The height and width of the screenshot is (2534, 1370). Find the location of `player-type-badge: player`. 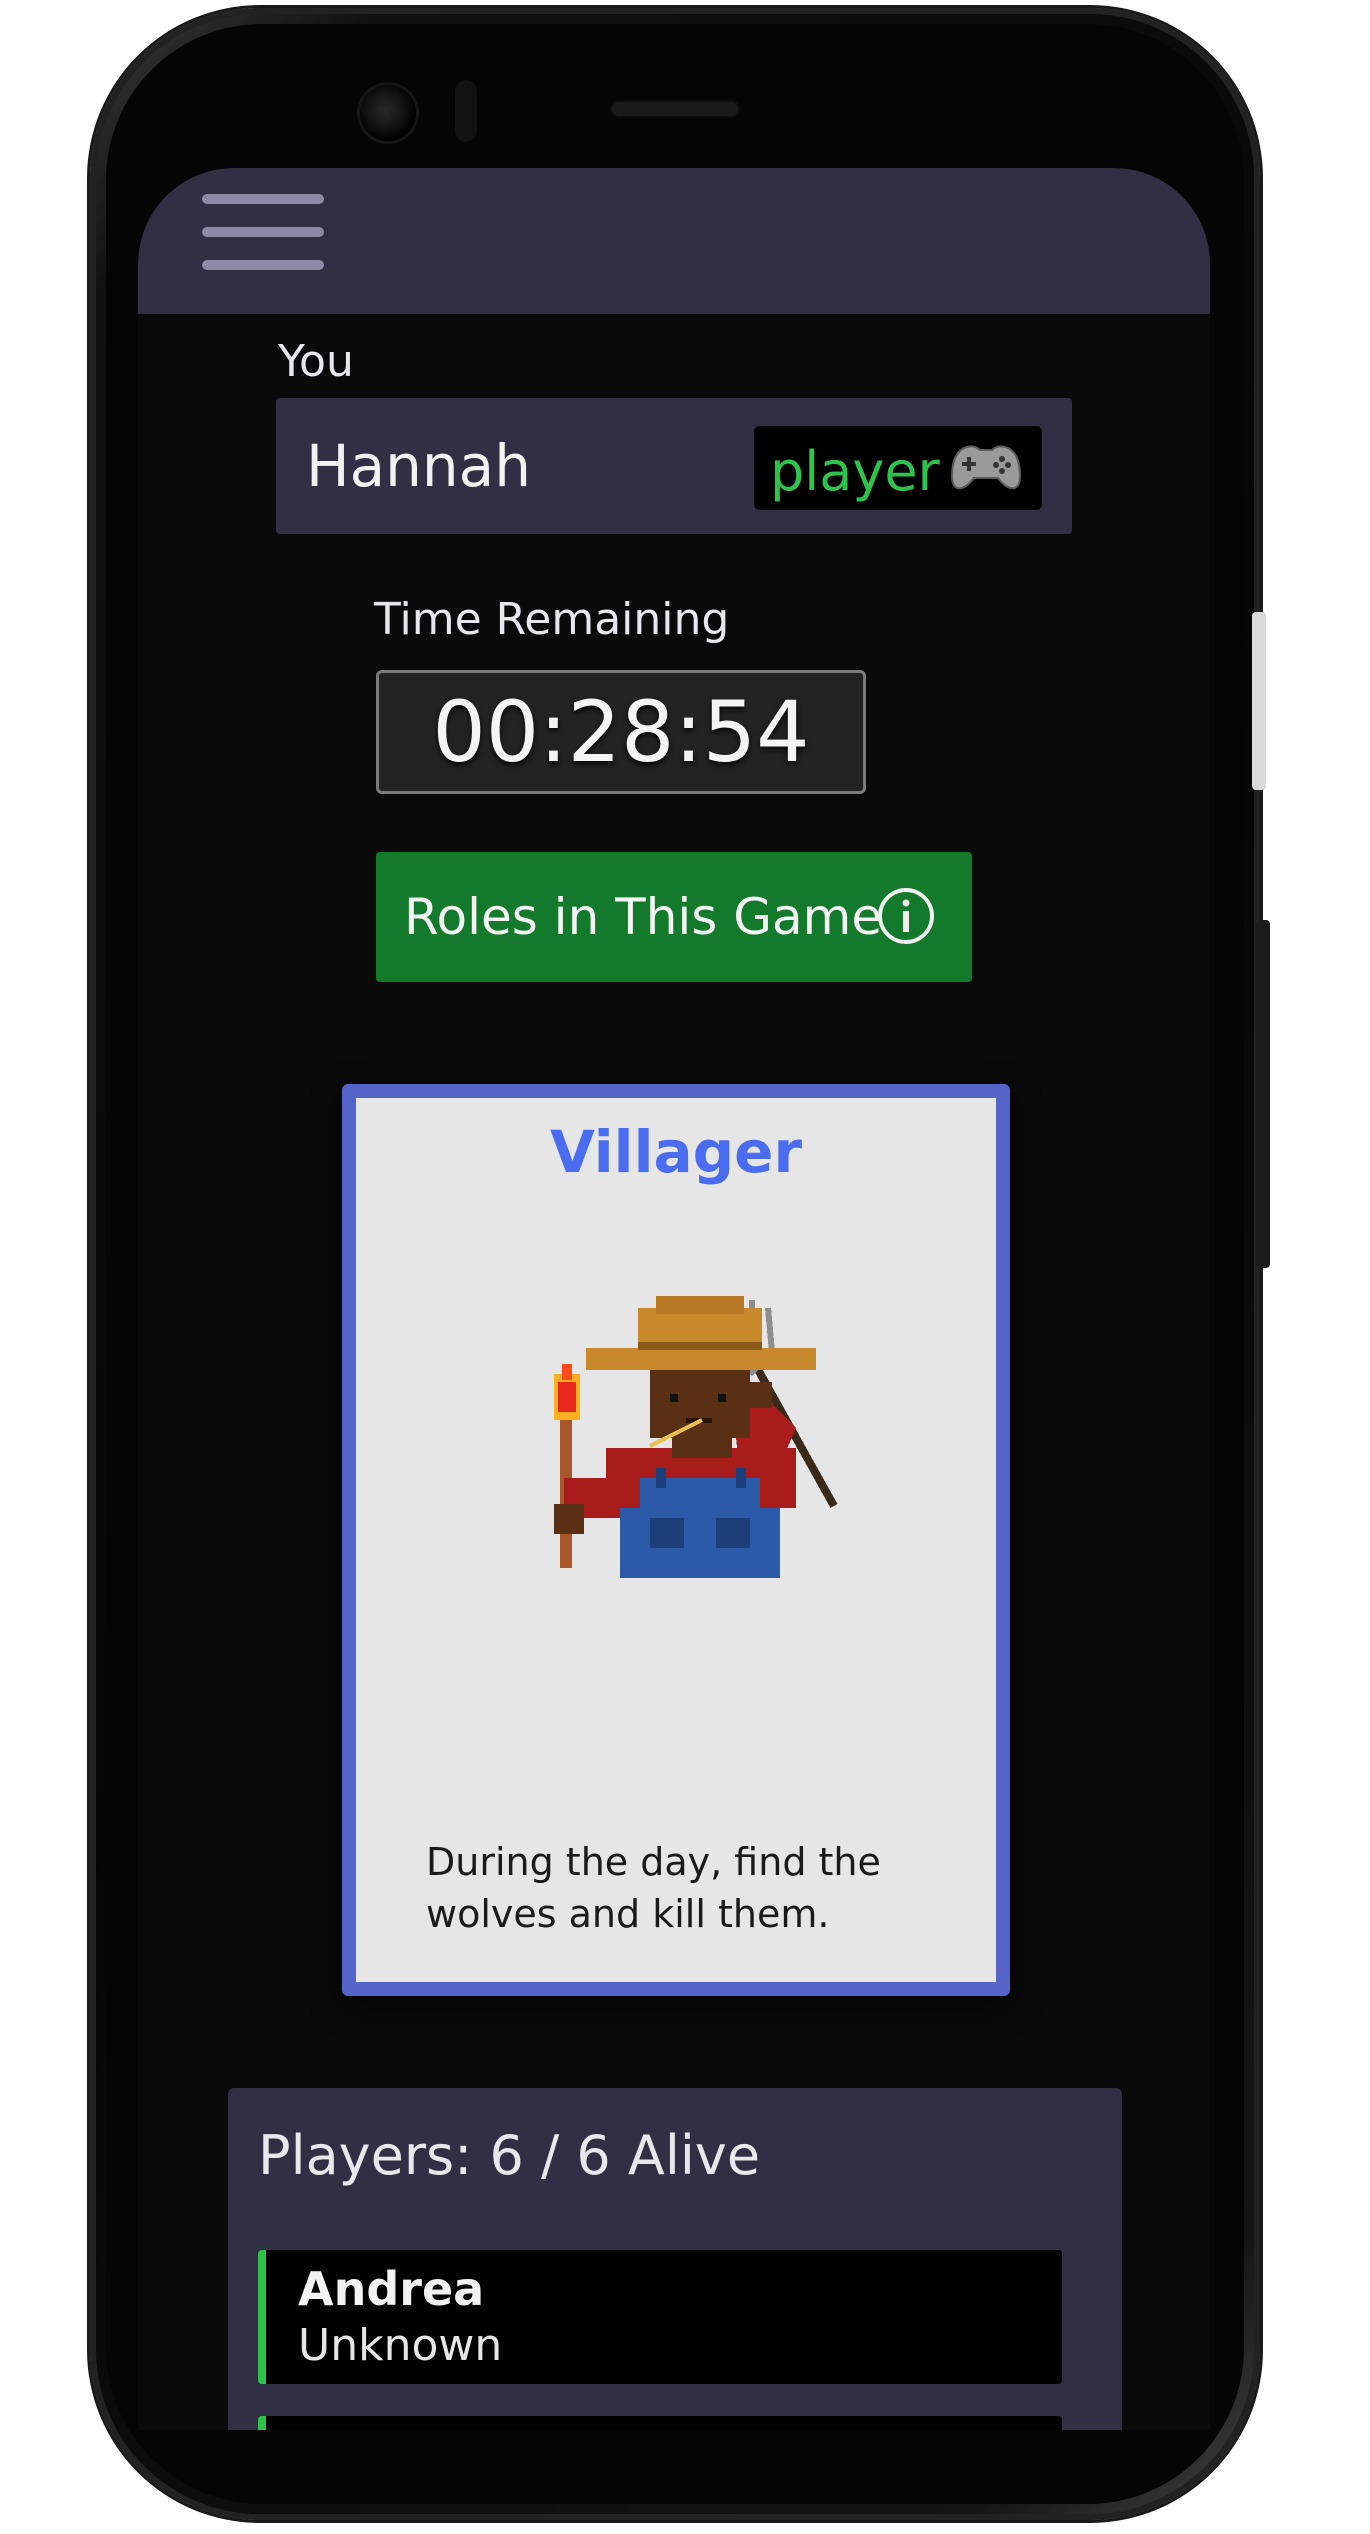

player-type-badge: player is located at coordinates (898, 468).